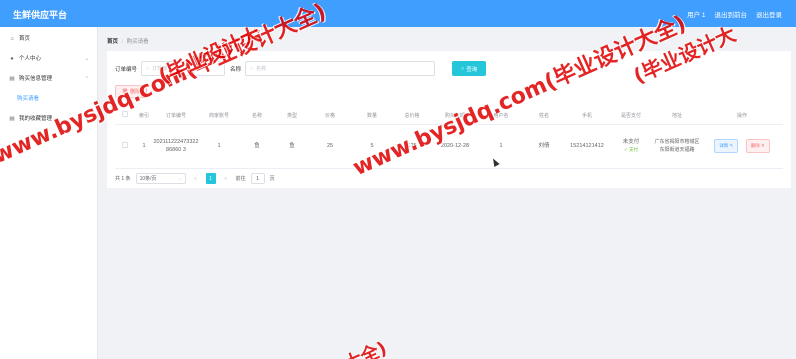  I want to click on watermark: 大全), so click(366, 348).